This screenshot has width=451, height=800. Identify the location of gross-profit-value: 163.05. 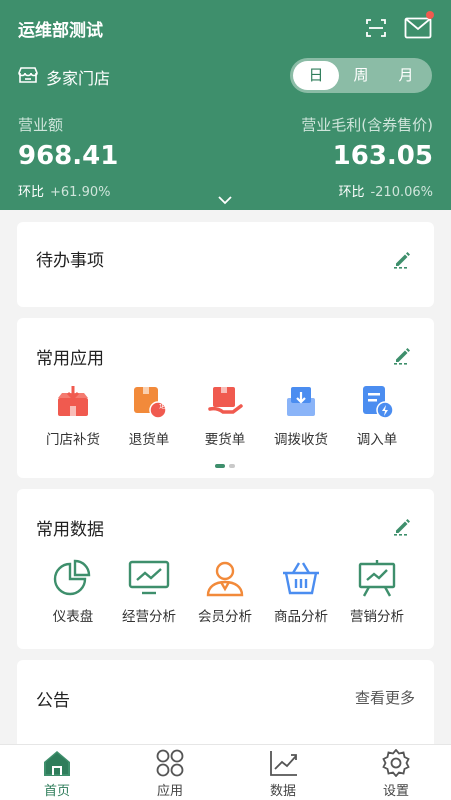
(382, 156).